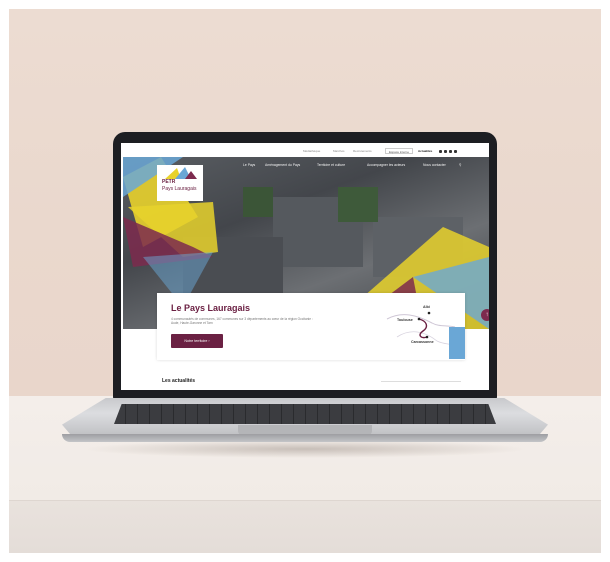 This screenshot has width=610, height=562. Describe the element at coordinates (421, 381) in the screenshot. I see `section-divider` at that location.